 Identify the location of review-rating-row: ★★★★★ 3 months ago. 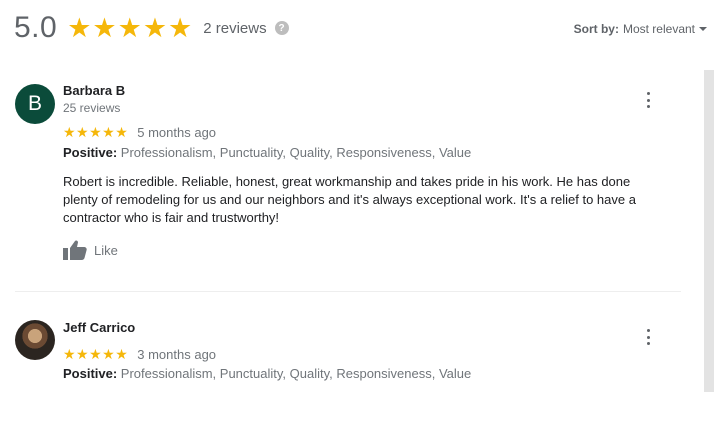
(139, 354).